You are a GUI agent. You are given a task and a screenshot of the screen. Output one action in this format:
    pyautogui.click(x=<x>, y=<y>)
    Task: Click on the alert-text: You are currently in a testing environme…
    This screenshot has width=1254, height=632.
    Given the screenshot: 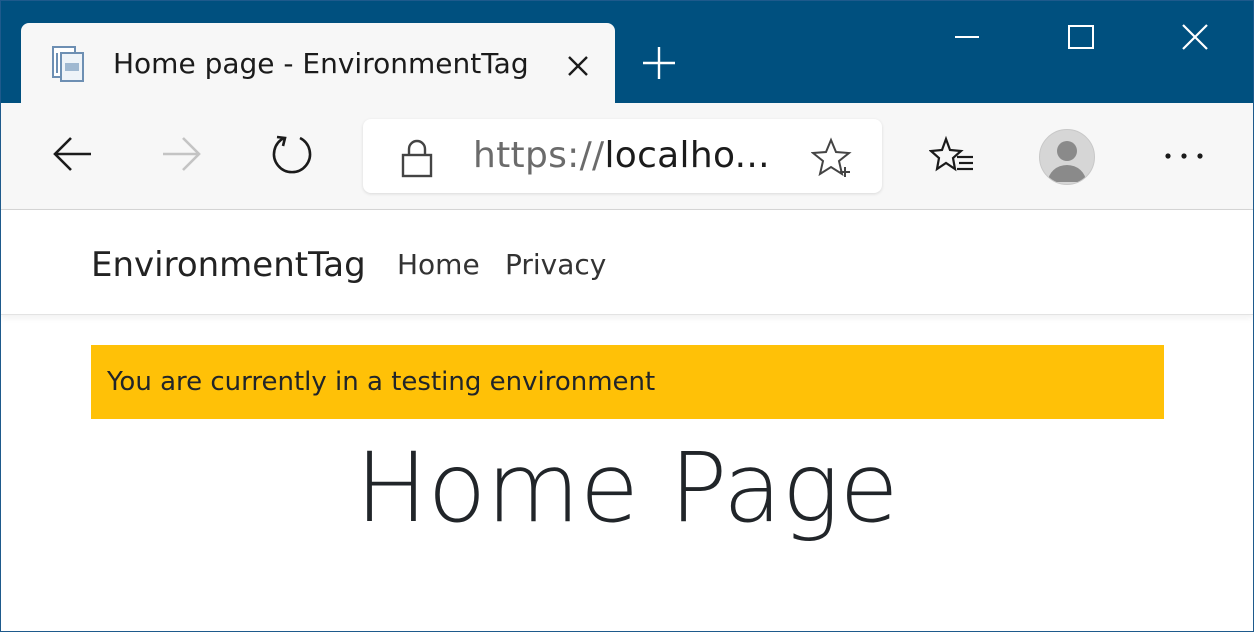 What is the action you would take?
    pyautogui.click(x=381, y=382)
    